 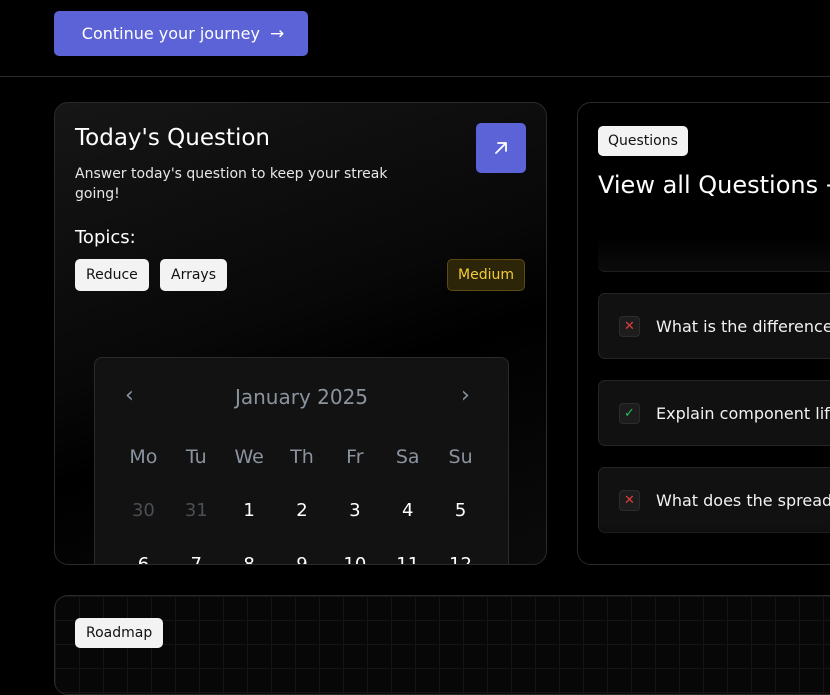 I want to click on calendar-day: 2, so click(x=302, y=527).